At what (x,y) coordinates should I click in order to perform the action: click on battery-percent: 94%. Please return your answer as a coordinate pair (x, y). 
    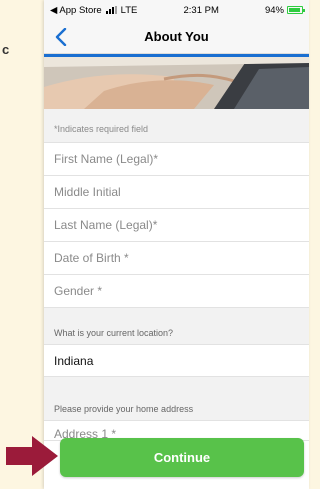
    Looking at the image, I should click on (274, 10).